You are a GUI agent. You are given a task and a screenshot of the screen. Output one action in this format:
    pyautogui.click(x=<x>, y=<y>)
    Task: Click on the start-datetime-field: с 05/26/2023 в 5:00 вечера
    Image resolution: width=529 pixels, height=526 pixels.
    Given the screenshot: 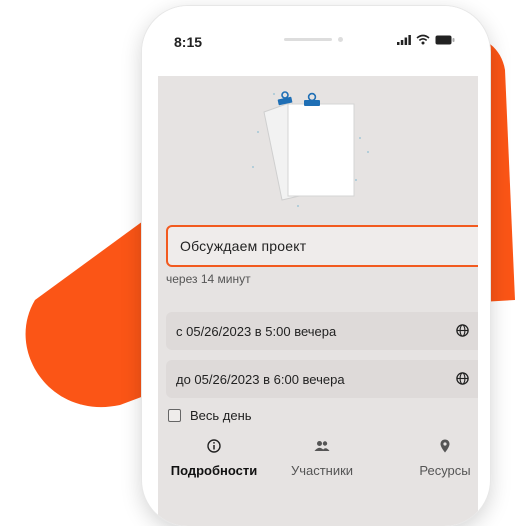 What is the action you would take?
    pyautogui.click(x=322, y=331)
    